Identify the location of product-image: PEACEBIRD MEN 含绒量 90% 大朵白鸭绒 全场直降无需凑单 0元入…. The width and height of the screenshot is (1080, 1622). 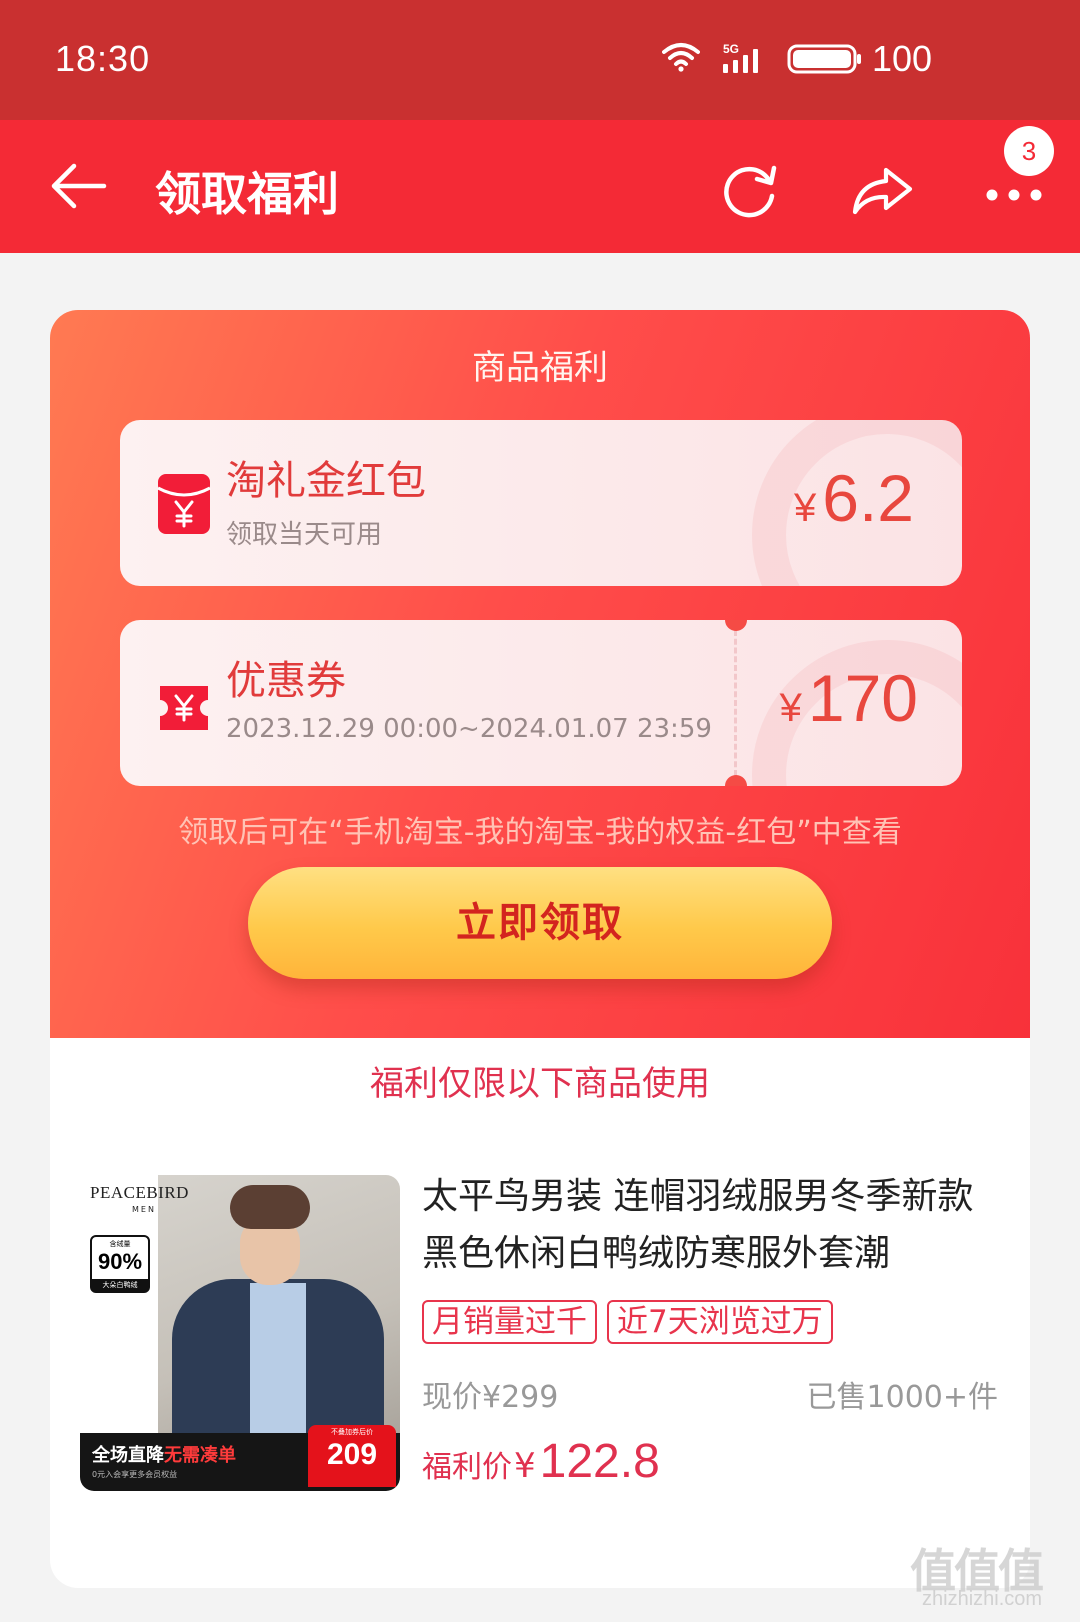
(240, 1333).